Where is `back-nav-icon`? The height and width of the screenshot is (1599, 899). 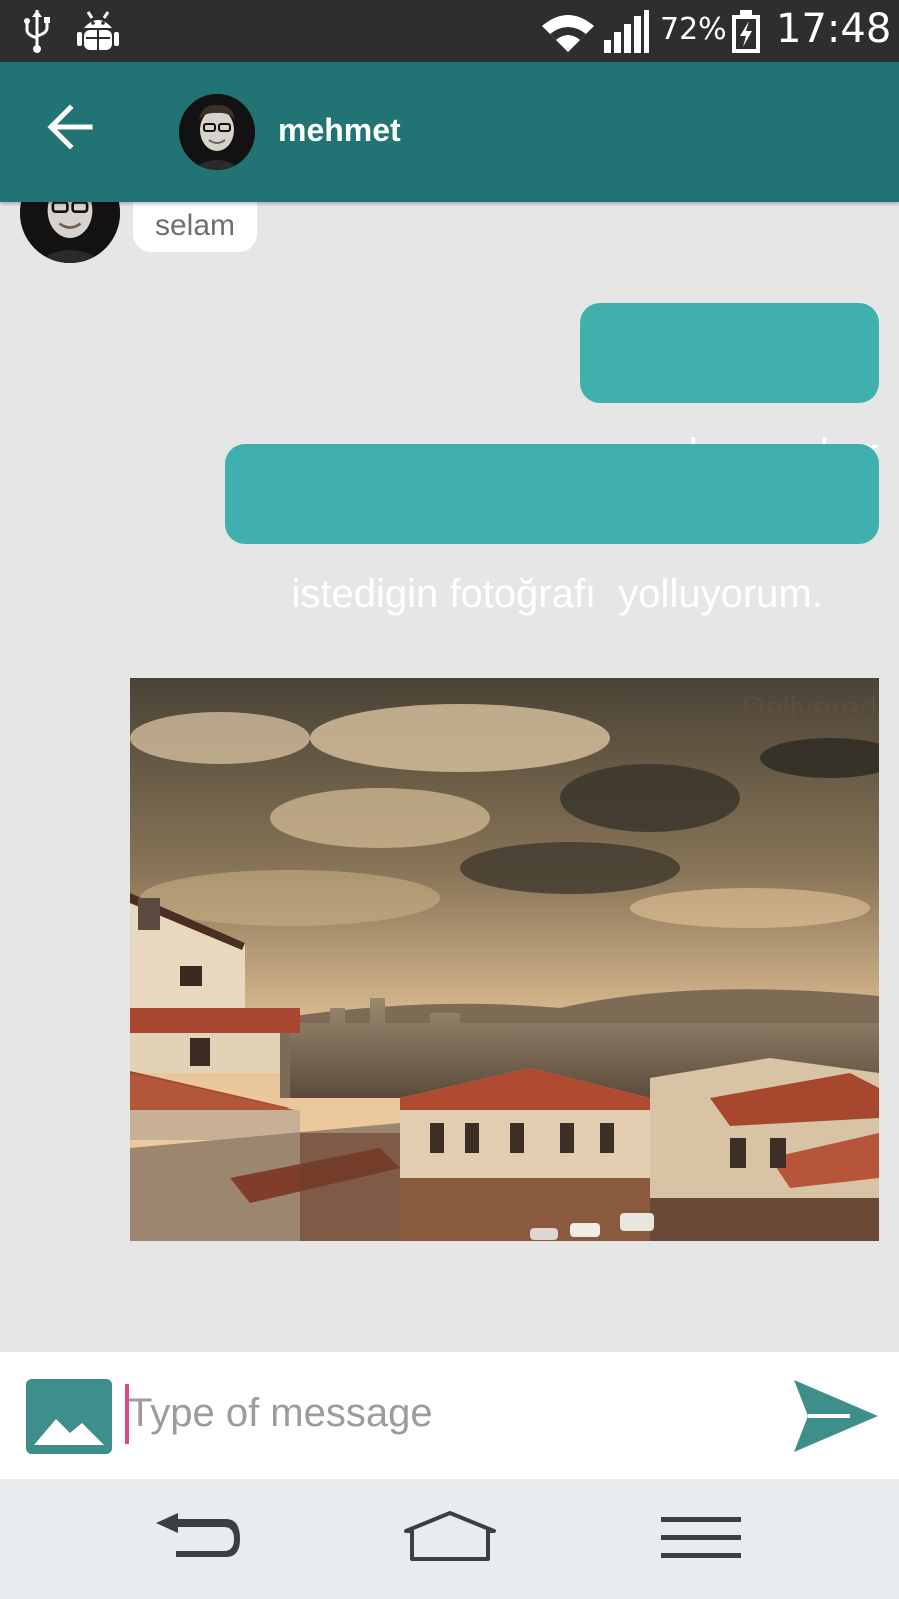 back-nav-icon is located at coordinates (198, 1539).